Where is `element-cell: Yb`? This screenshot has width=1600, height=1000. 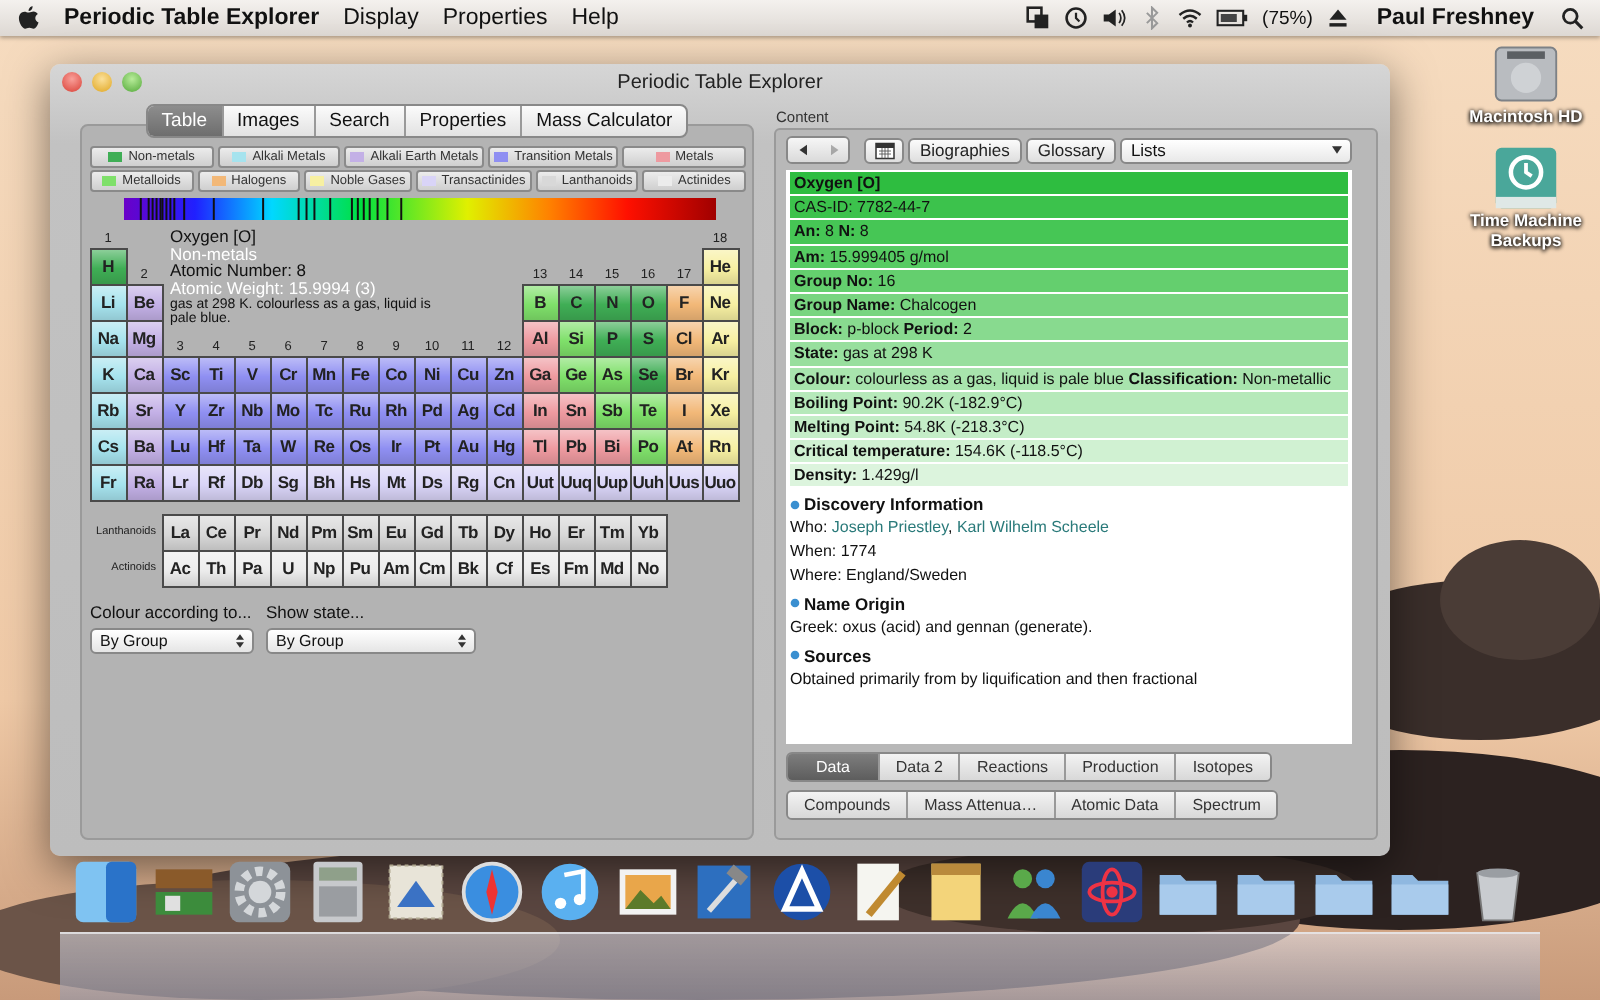 element-cell: Yb is located at coordinates (648, 532).